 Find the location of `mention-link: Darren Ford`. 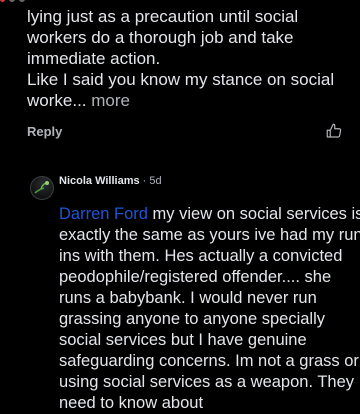

mention-link: Darren Ford is located at coordinates (103, 214).